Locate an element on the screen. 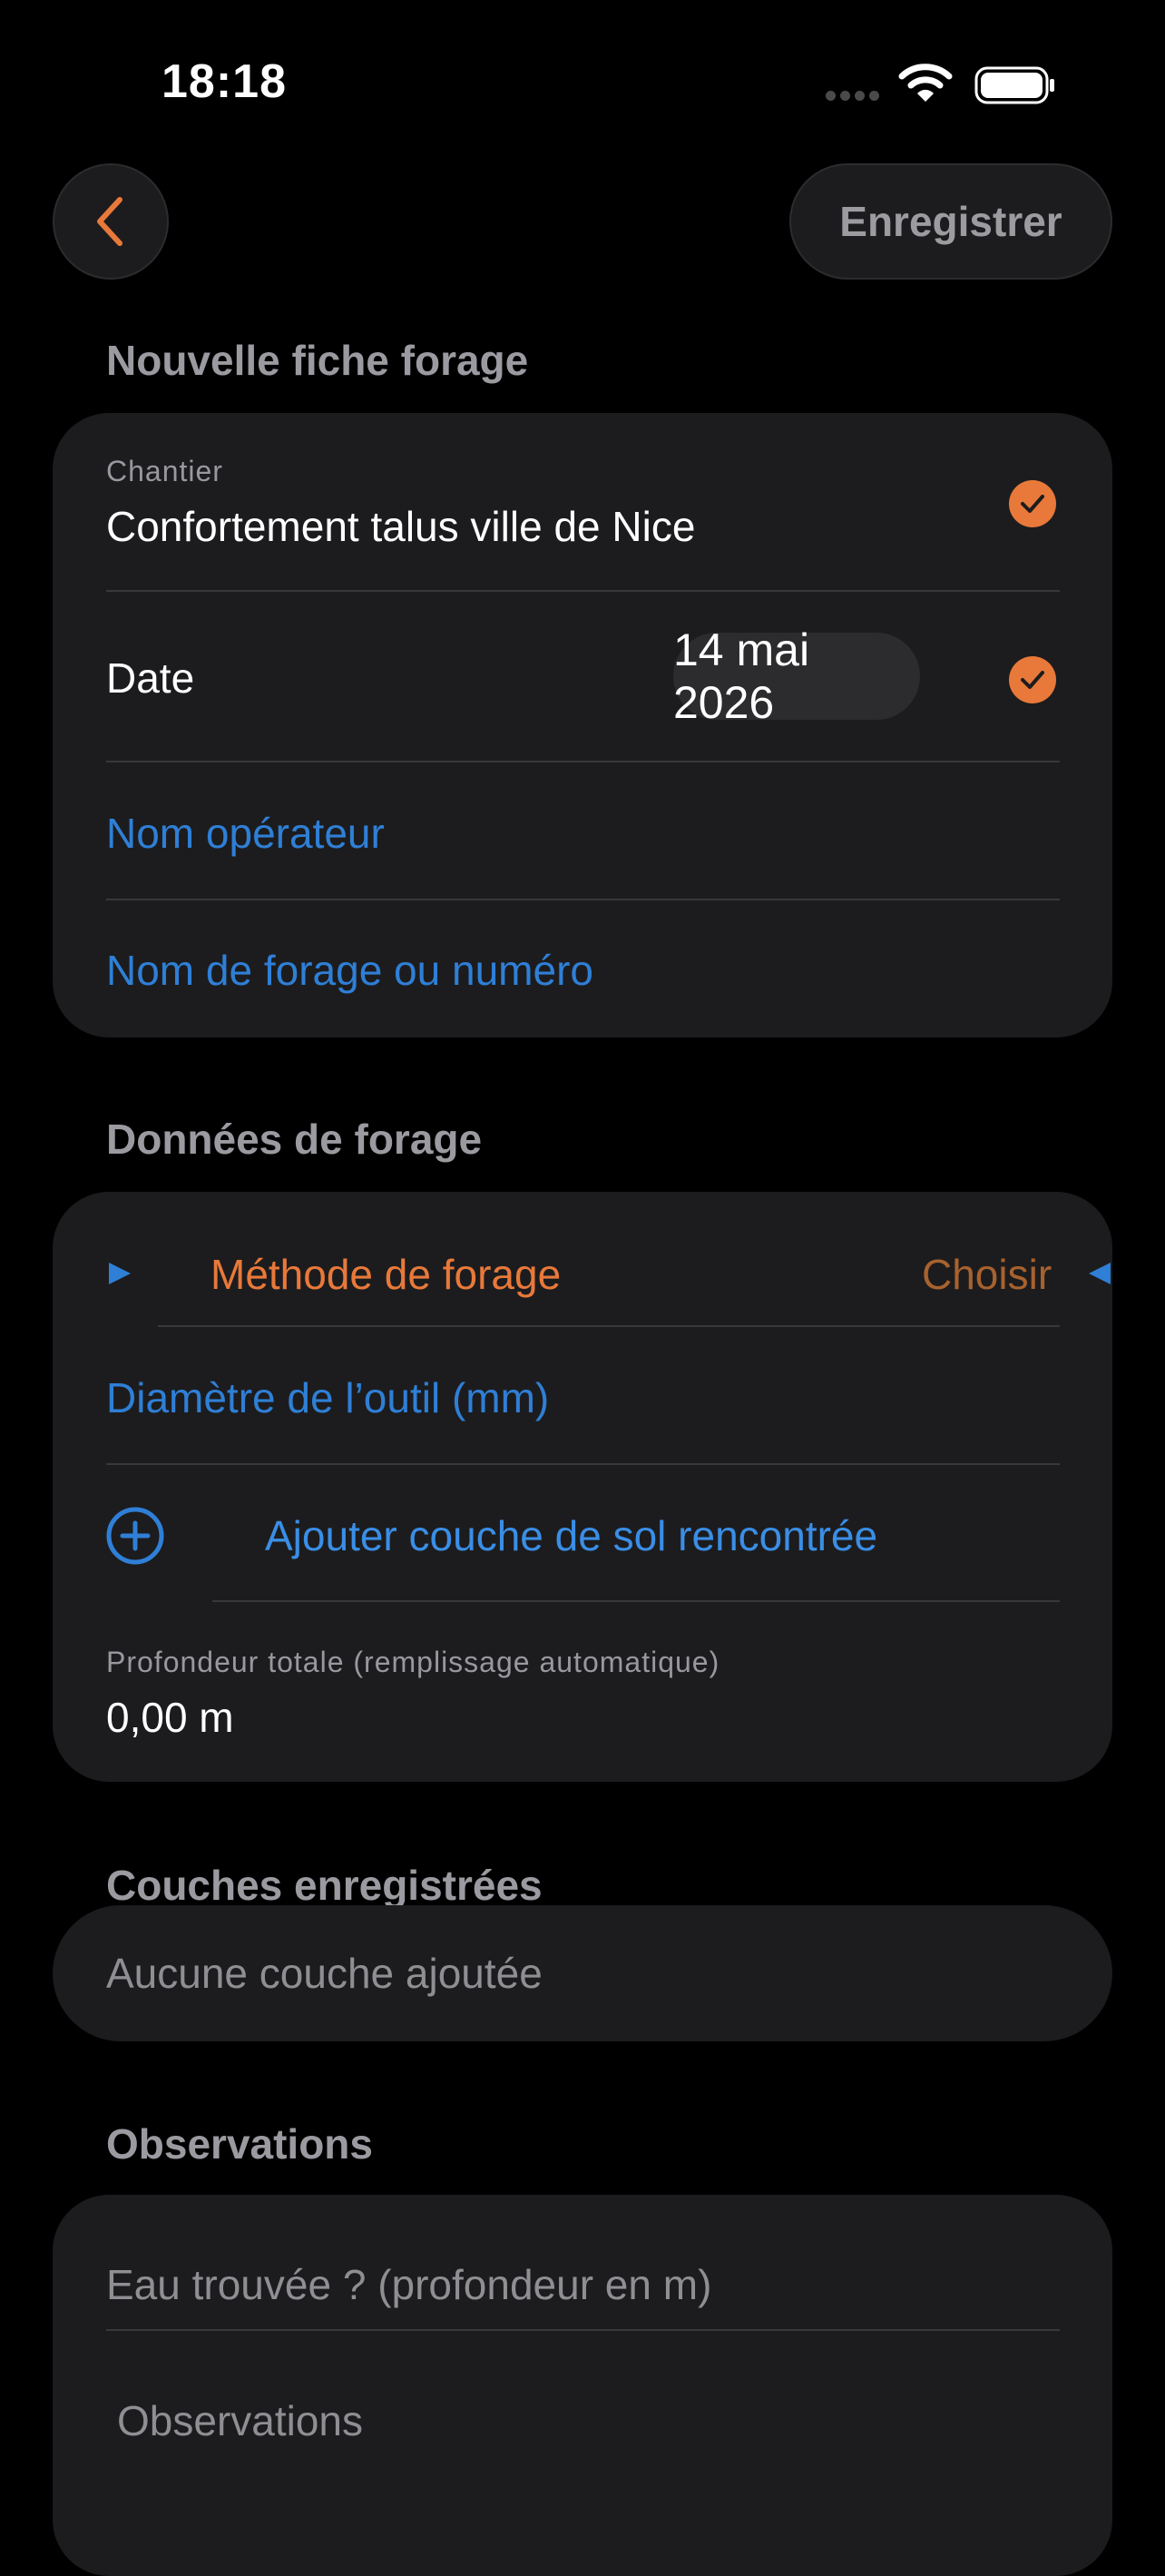 The image size is (1165, 2576). no-layers-text: Aucune couche ajoutée is located at coordinates (324, 1973).